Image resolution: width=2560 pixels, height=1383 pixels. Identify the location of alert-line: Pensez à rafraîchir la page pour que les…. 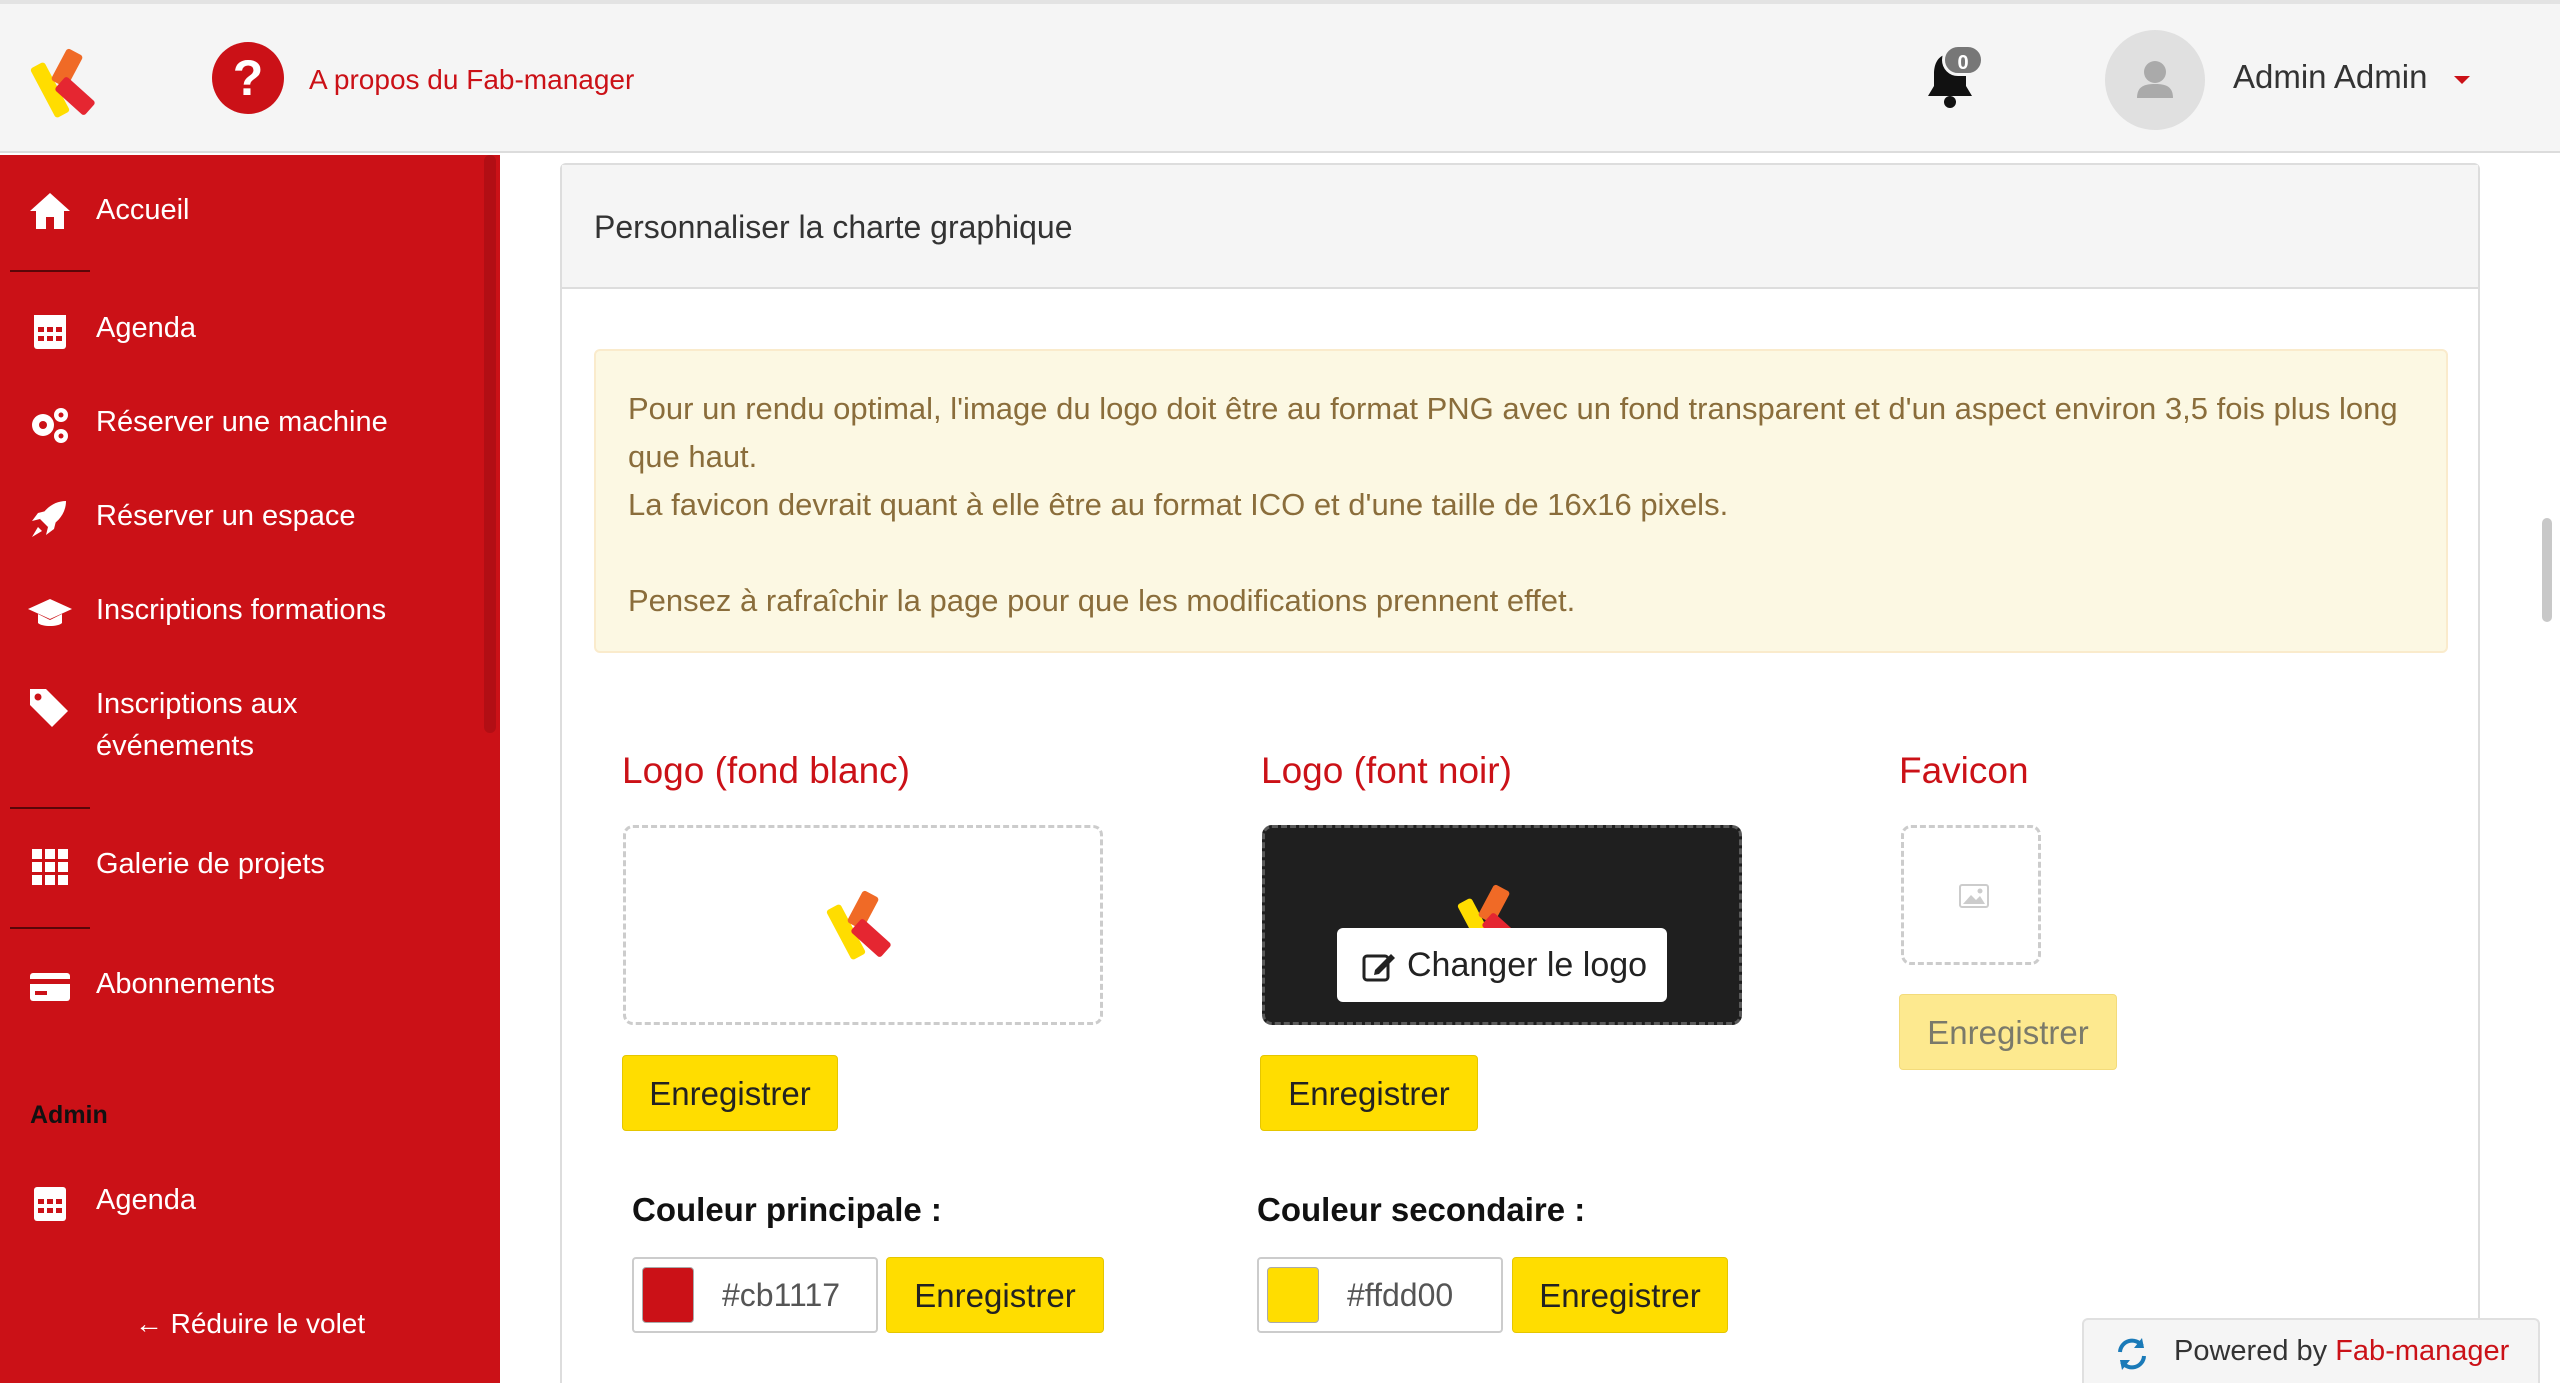
(1102, 600).